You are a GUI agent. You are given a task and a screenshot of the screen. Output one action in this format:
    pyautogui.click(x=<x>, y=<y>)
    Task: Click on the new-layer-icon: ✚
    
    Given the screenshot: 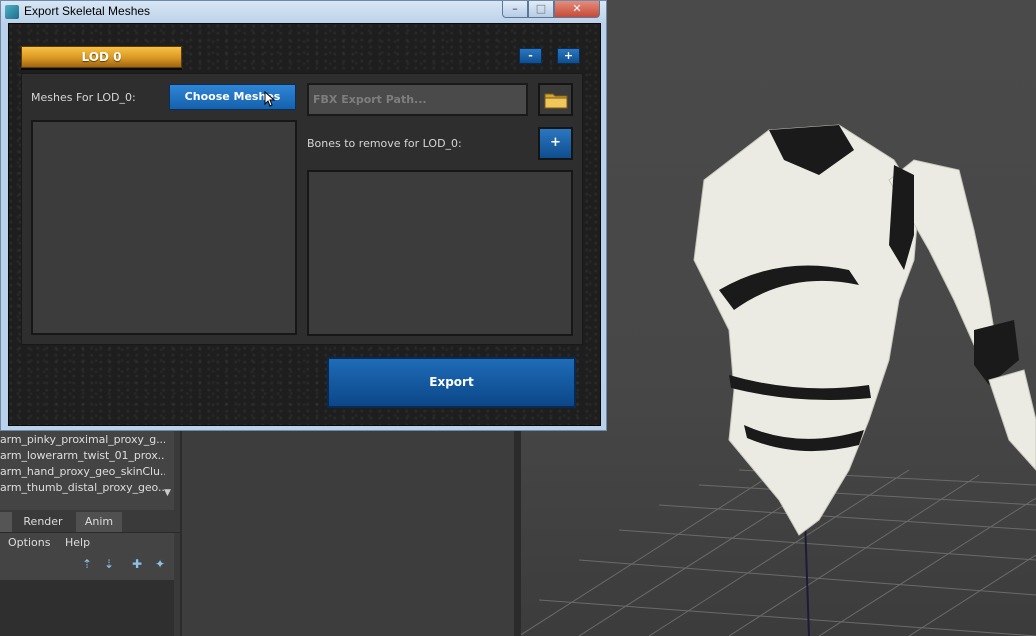 What is the action you would take?
    pyautogui.click(x=137, y=564)
    